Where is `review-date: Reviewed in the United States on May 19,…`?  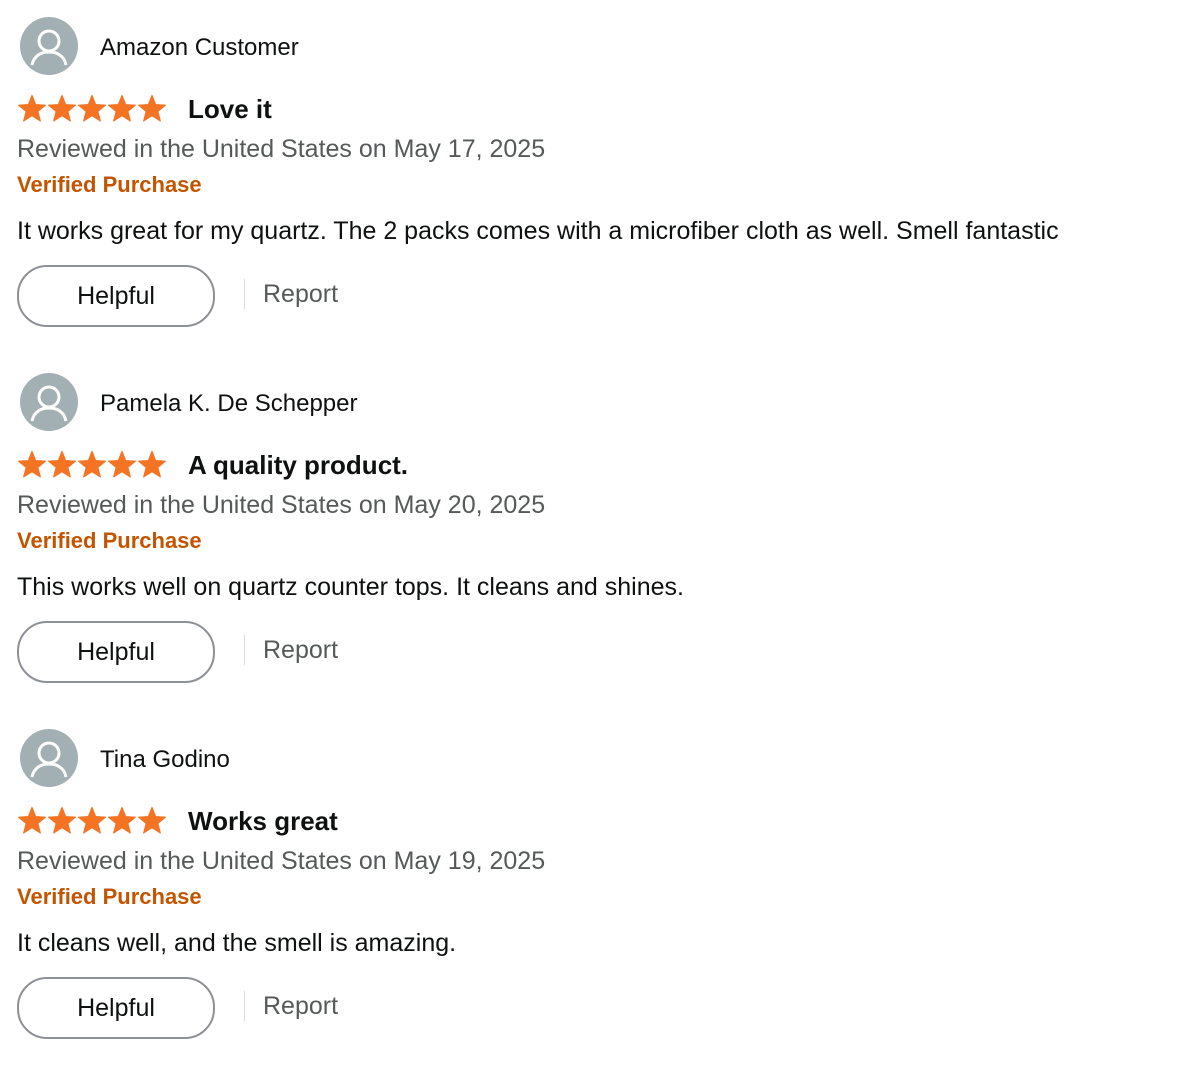 review-date: Reviewed in the United States on May 19,… is located at coordinates (281, 861).